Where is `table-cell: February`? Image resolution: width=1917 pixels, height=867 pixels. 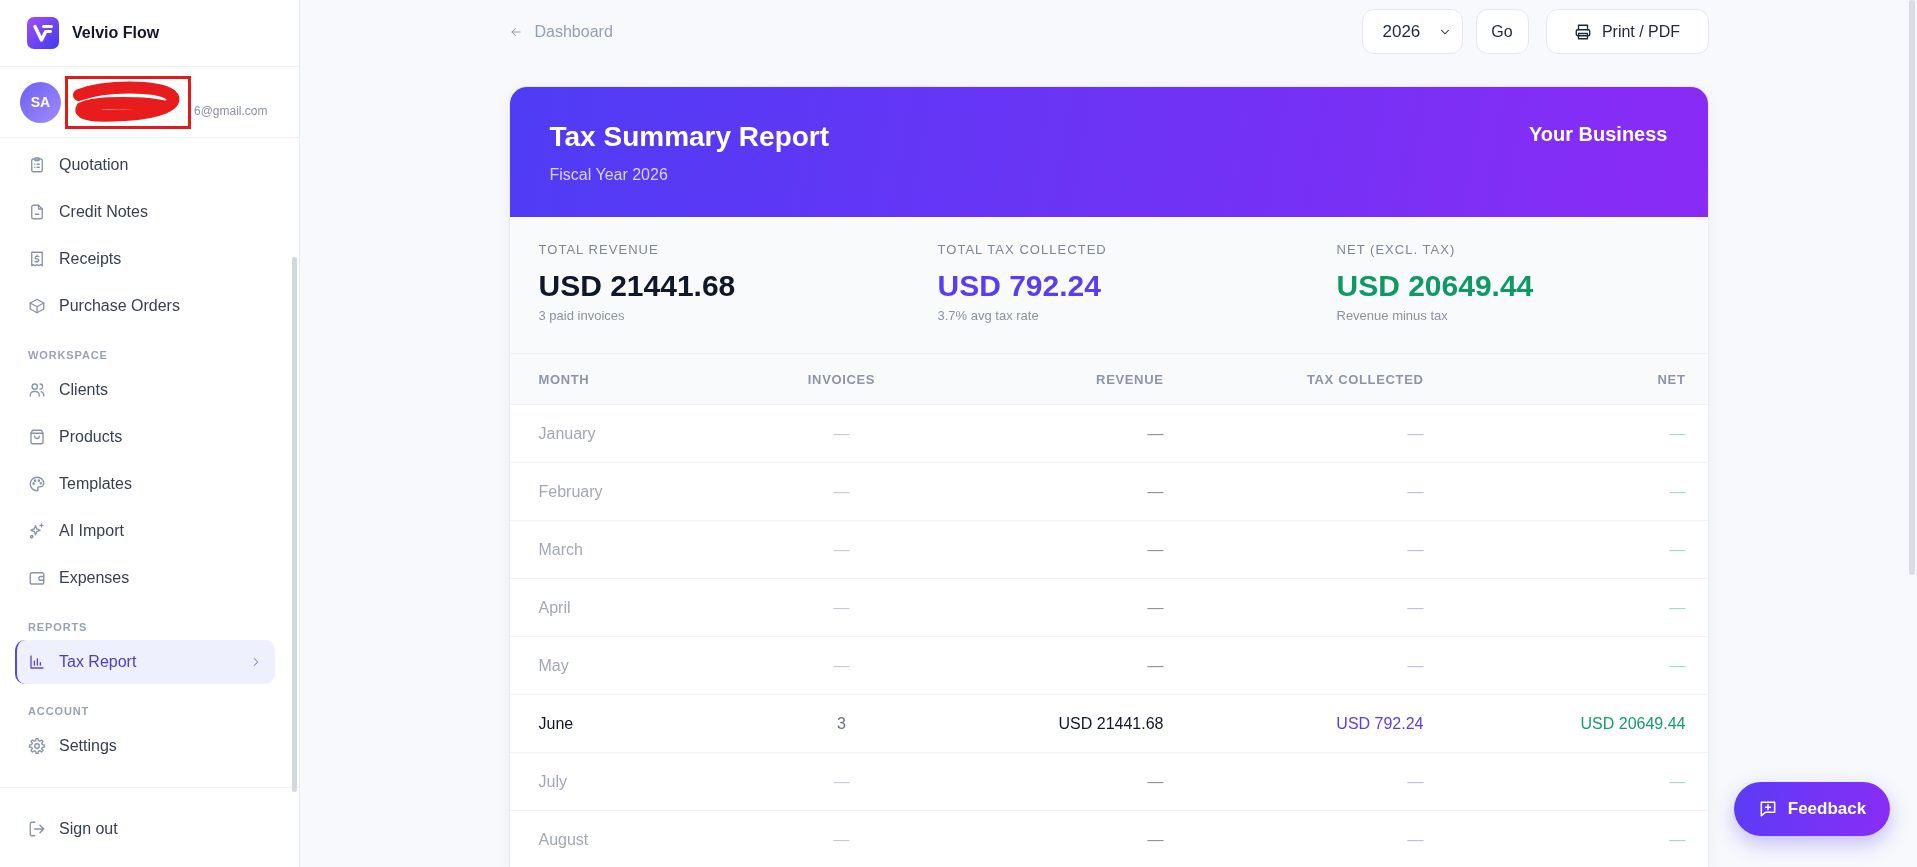
table-cell: February is located at coordinates (570, 491).